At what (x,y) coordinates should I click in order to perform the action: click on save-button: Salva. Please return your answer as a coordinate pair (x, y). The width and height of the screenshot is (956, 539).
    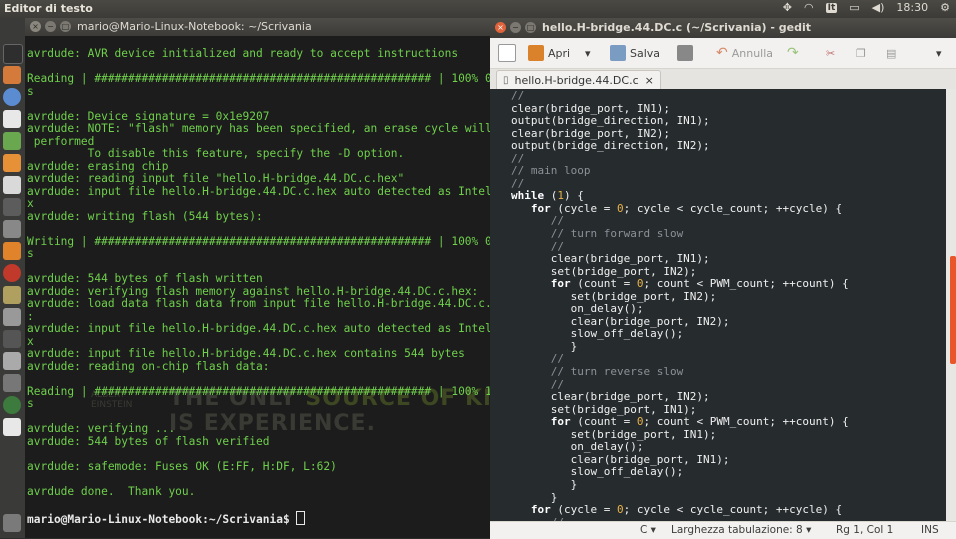
    Looking at the image, I should click on (635, 53).